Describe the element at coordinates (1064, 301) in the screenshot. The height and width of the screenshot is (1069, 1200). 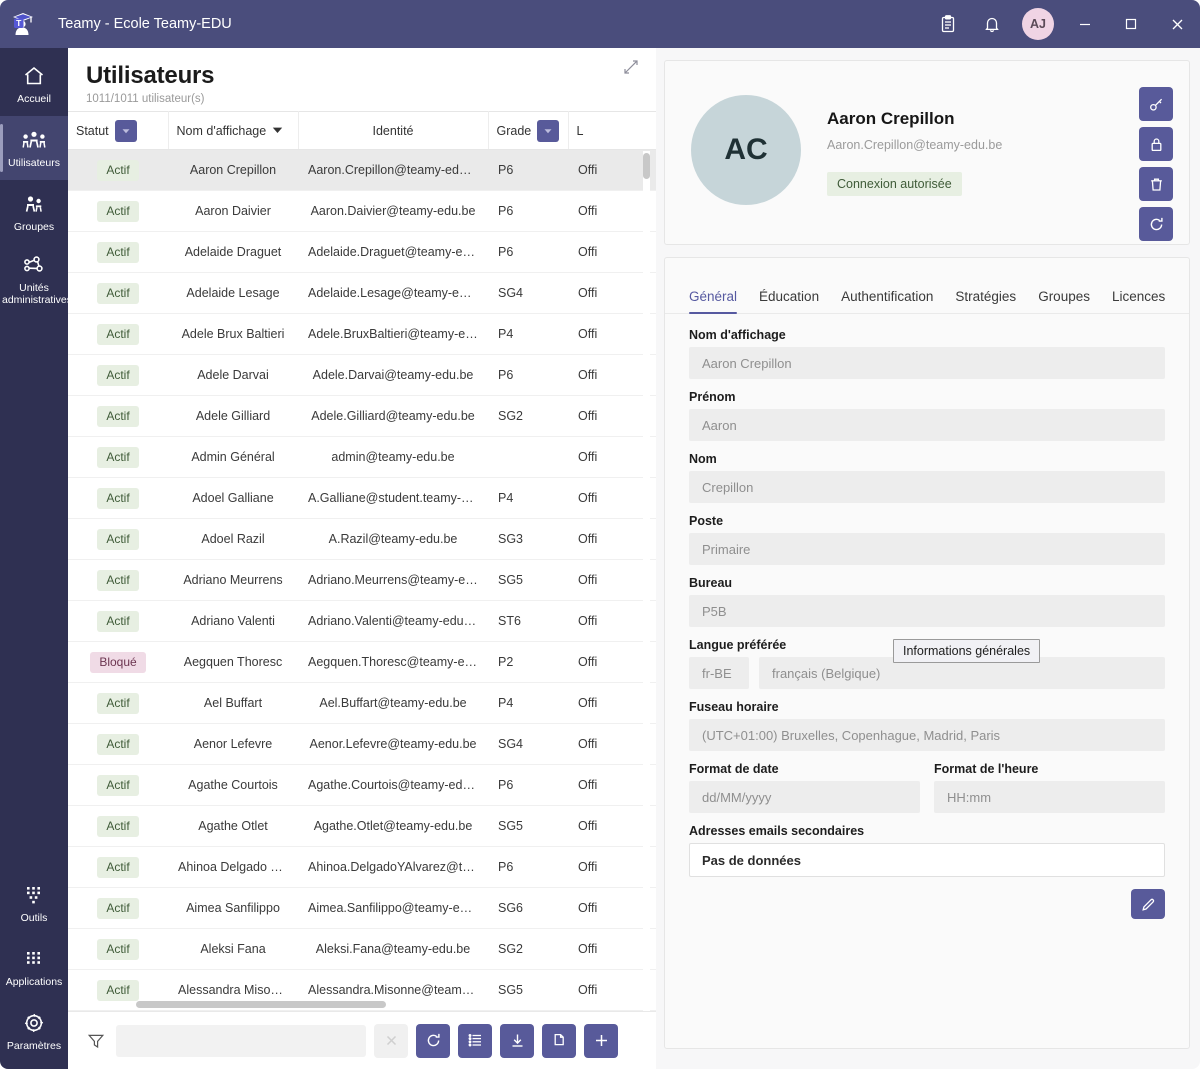
I see `tab-groupes: Groupes` at that location.